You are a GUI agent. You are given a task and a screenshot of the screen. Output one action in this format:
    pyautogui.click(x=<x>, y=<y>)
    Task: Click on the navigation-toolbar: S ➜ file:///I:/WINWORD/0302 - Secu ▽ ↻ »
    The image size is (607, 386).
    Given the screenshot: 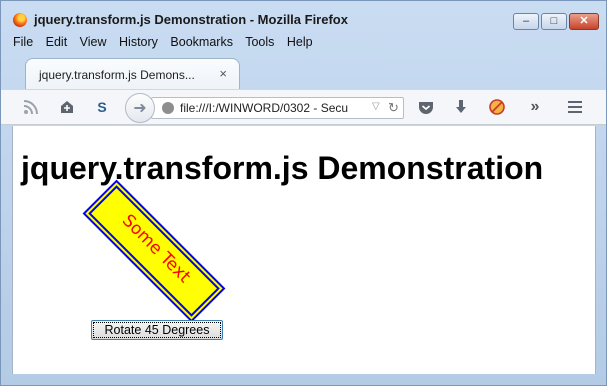 What is the action you would take?
    pyautogui.click(x=303, y=107)
    